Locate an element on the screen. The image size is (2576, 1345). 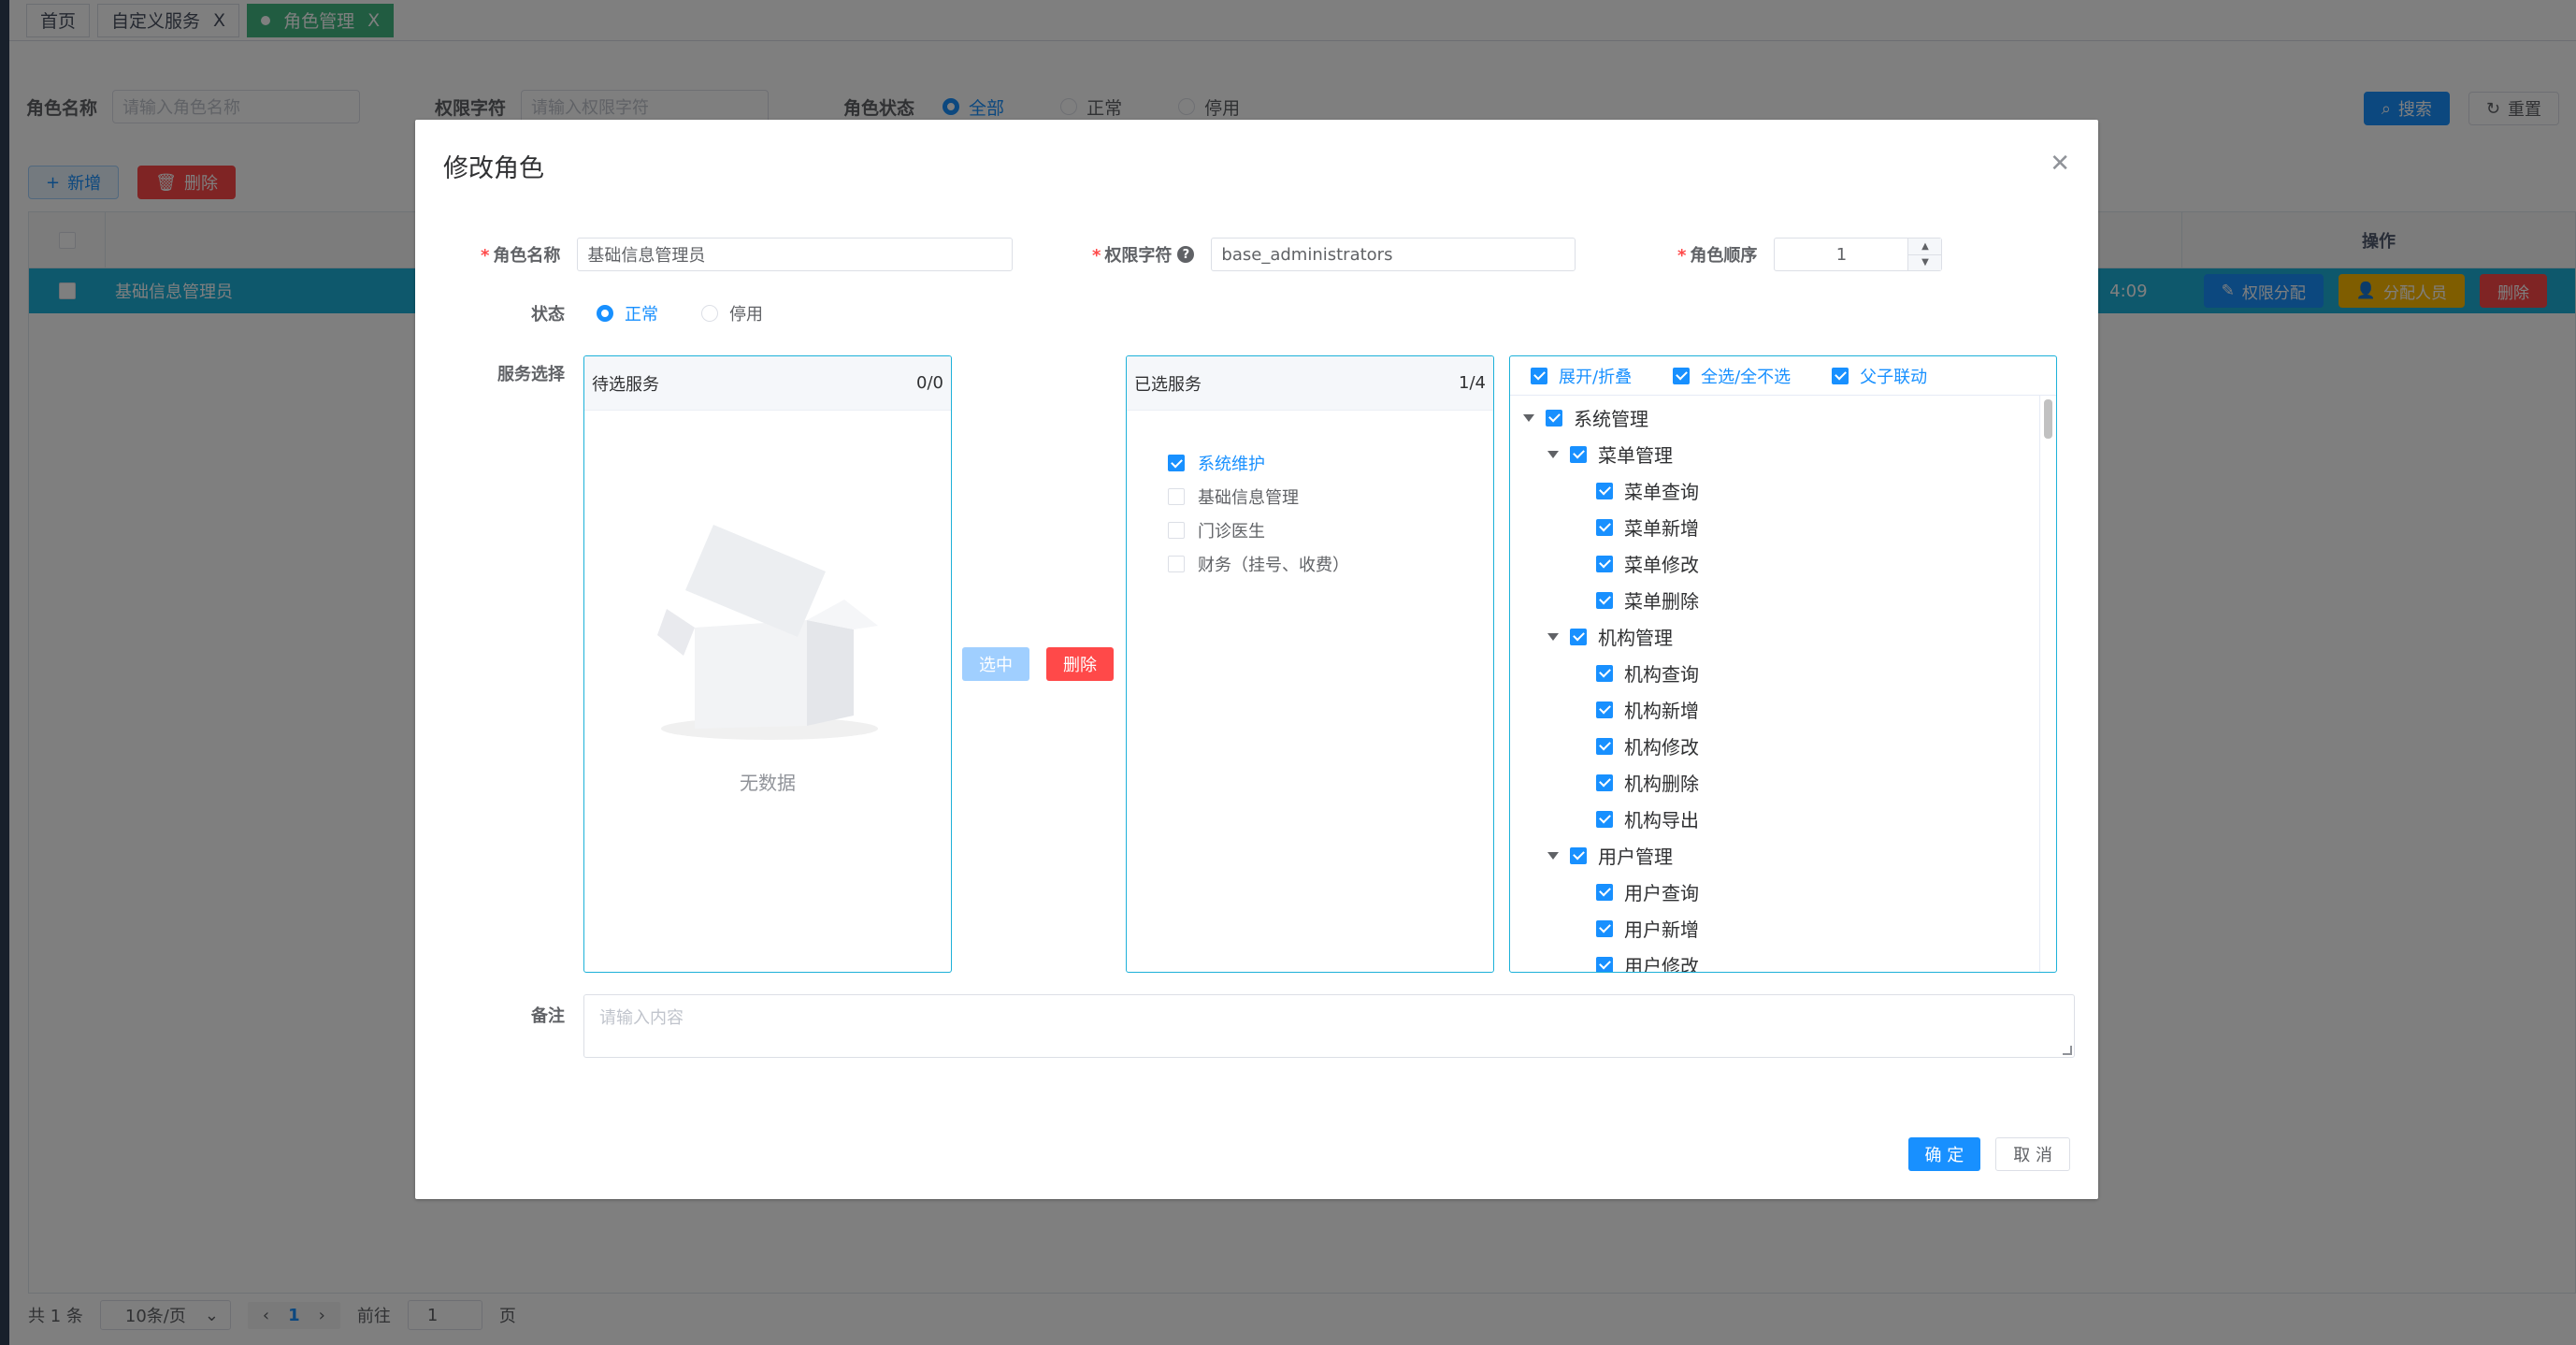
tree-node: 用户修改 is located at coordinates (1775, 959).